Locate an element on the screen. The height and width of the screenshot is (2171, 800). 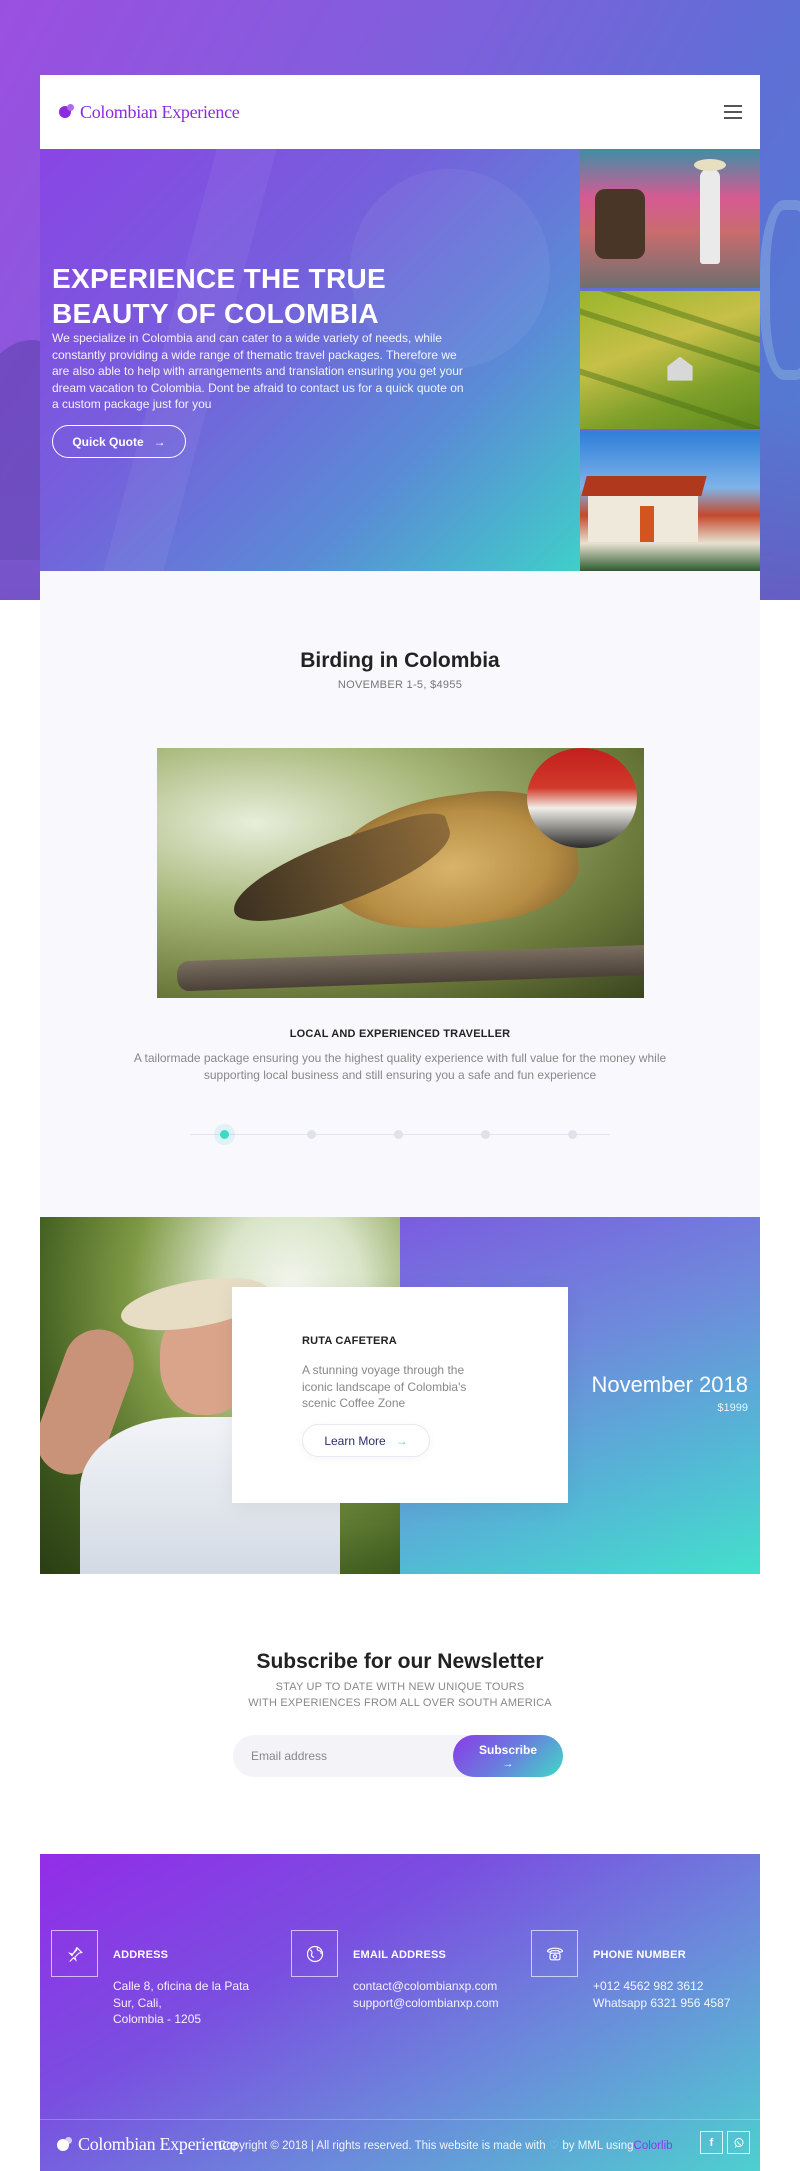
learn-more-button: Learn More → is located at coordinates (366, 1440).